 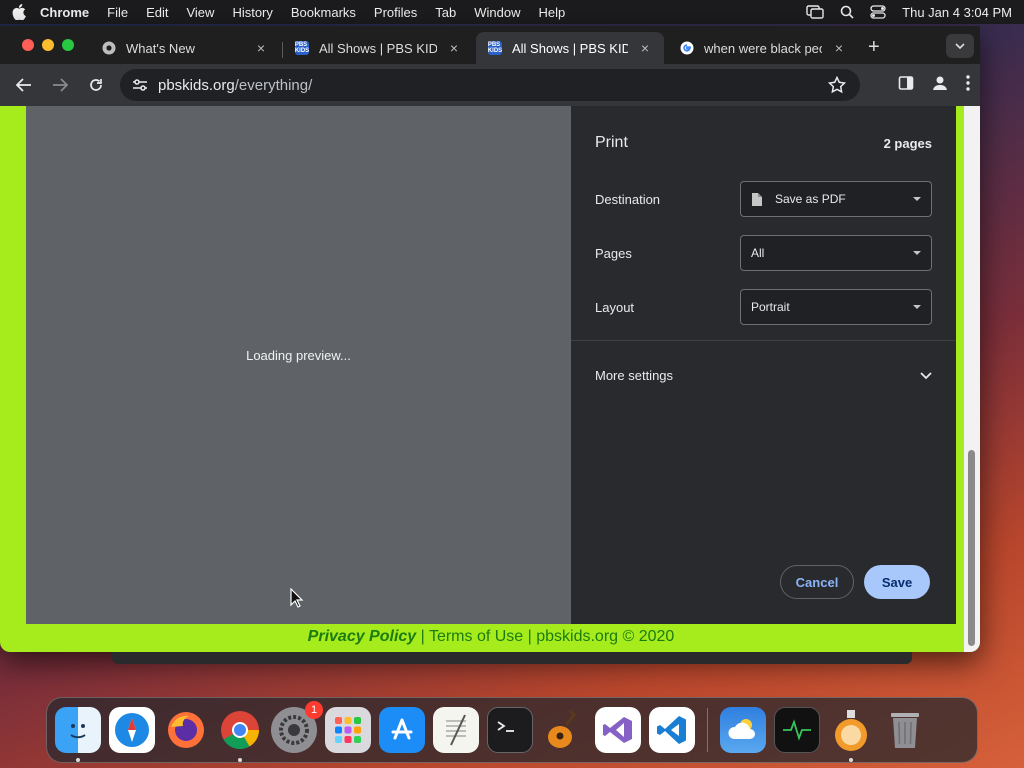 What do you see at coordinates (402, 730) in the screenshot?
I see `app-store-icon` at bounding box center [402, 730].